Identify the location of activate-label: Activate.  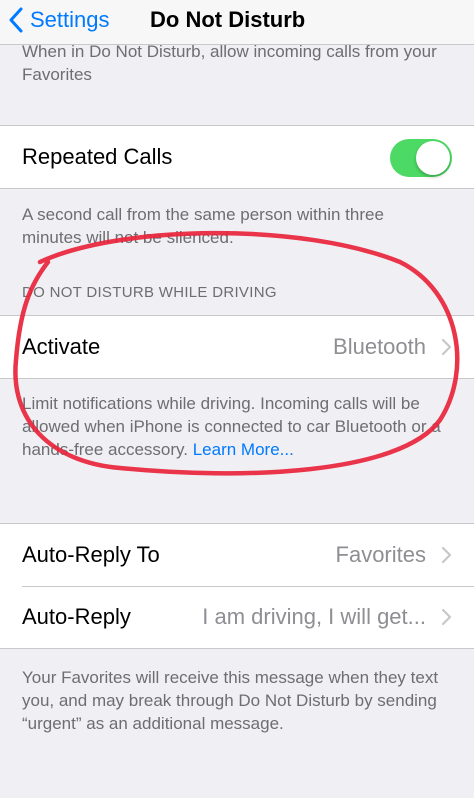
(61, 346).